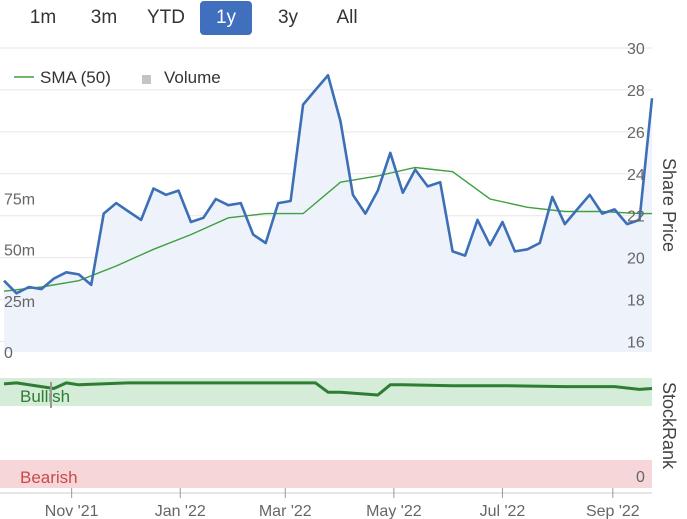 The height and width of the screenshot is (519, 687). I want to click on stockrank-zero-tick: 0, so click(640, 477).